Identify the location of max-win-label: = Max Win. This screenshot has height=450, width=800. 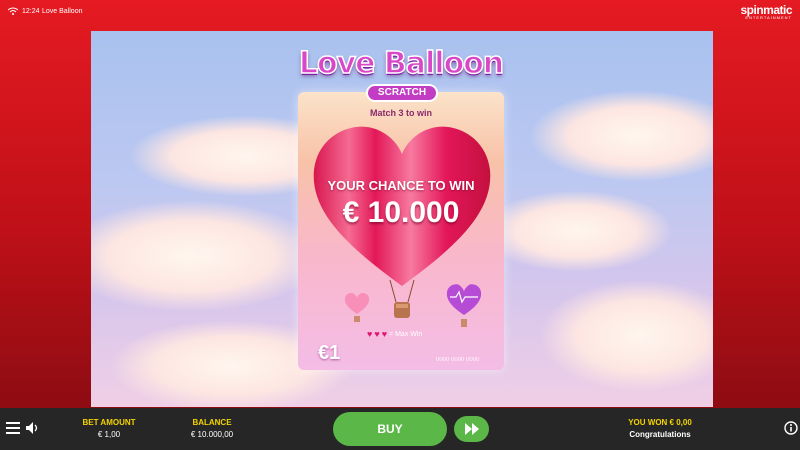
(406, 334).